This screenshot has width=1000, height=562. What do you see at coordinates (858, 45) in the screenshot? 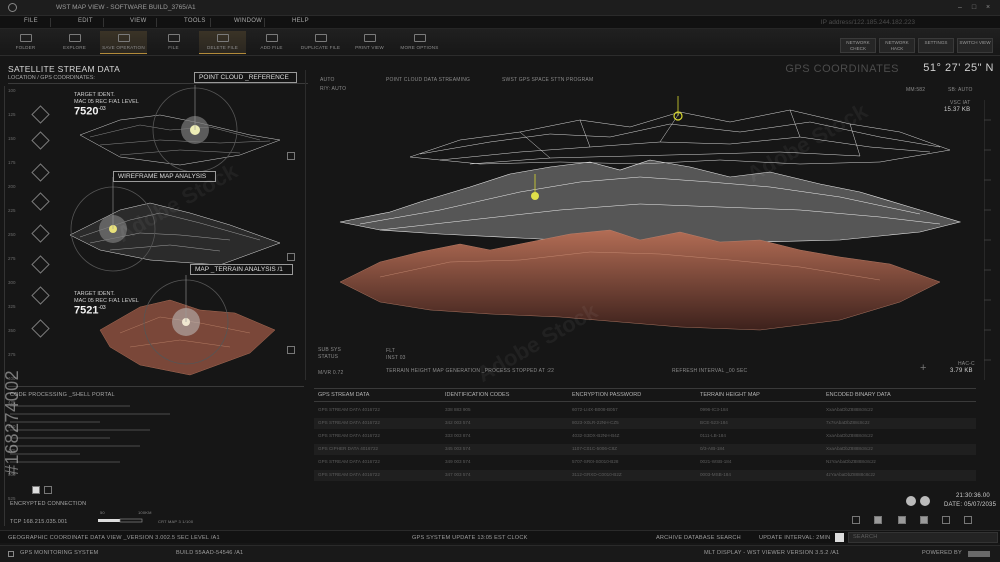
I see `network-check-button: NETWORK CHECK` at bounding box center [858, 45].